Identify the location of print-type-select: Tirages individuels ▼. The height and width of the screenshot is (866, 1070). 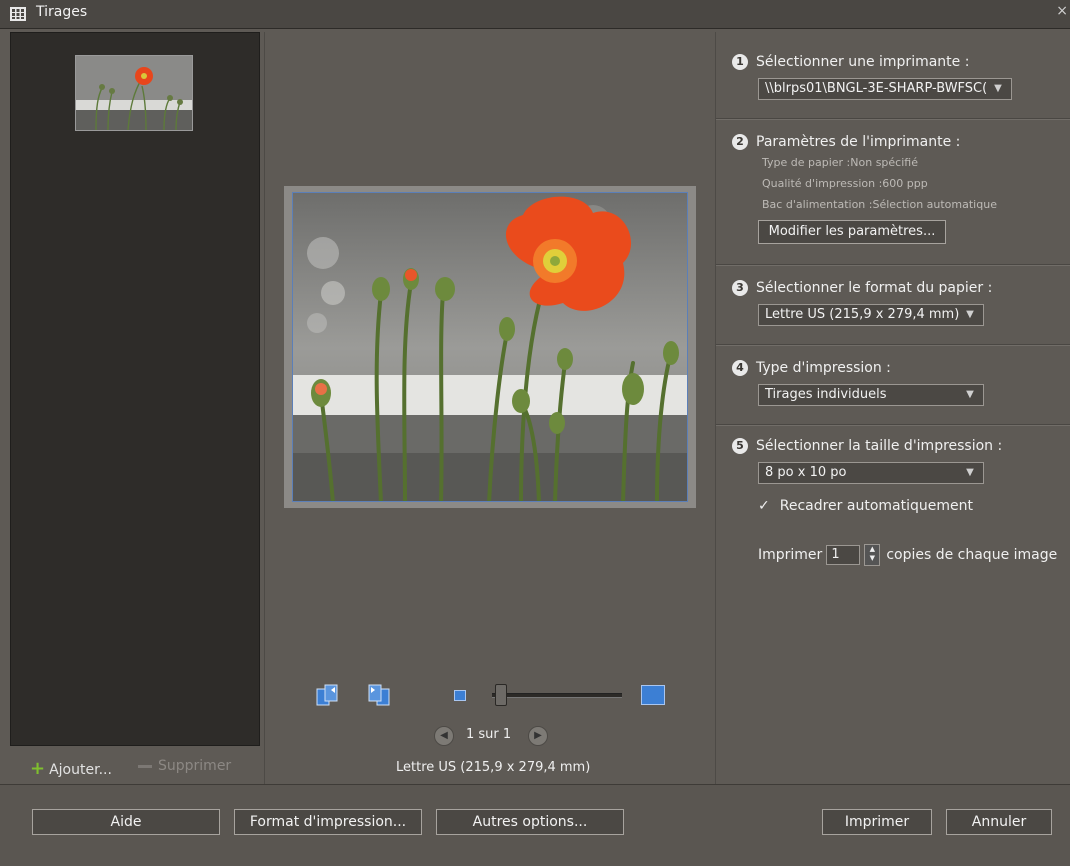
(871, 395).